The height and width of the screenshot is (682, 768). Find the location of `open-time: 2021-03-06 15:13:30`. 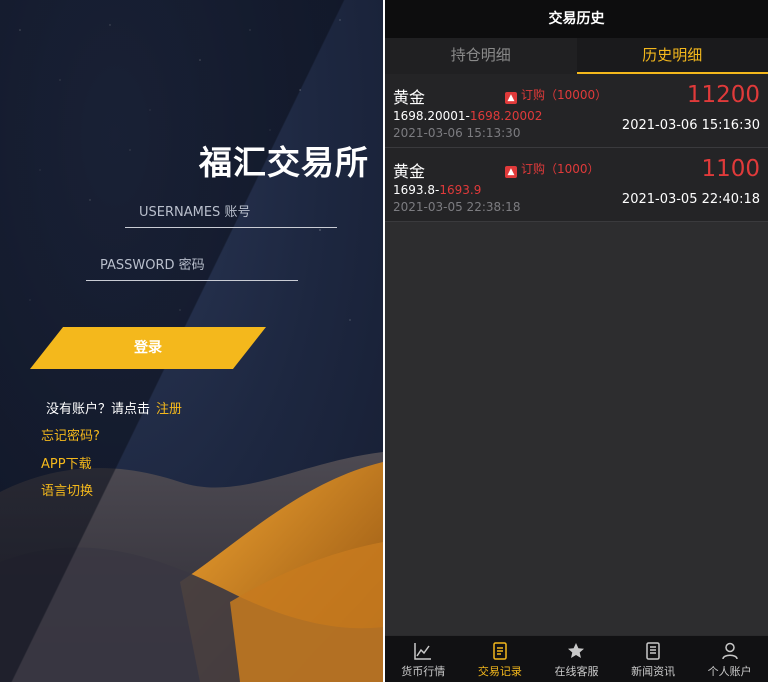

open-time: 2021-03-06 15:13:30 is located at coordinates (457, 133).